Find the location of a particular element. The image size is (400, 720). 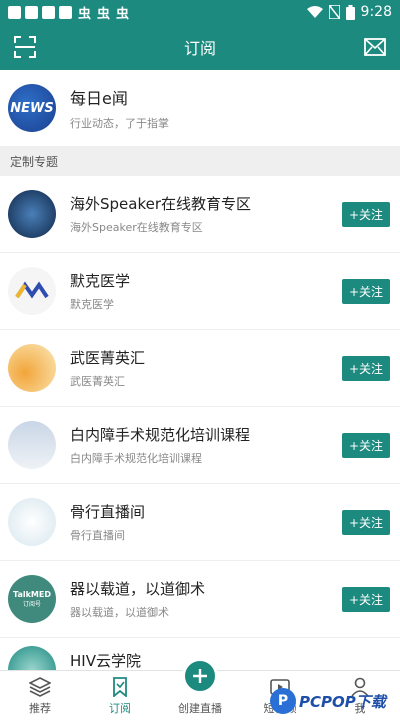

notification-icons: 虫 虫 虫 is located at coordinates (68, 12).